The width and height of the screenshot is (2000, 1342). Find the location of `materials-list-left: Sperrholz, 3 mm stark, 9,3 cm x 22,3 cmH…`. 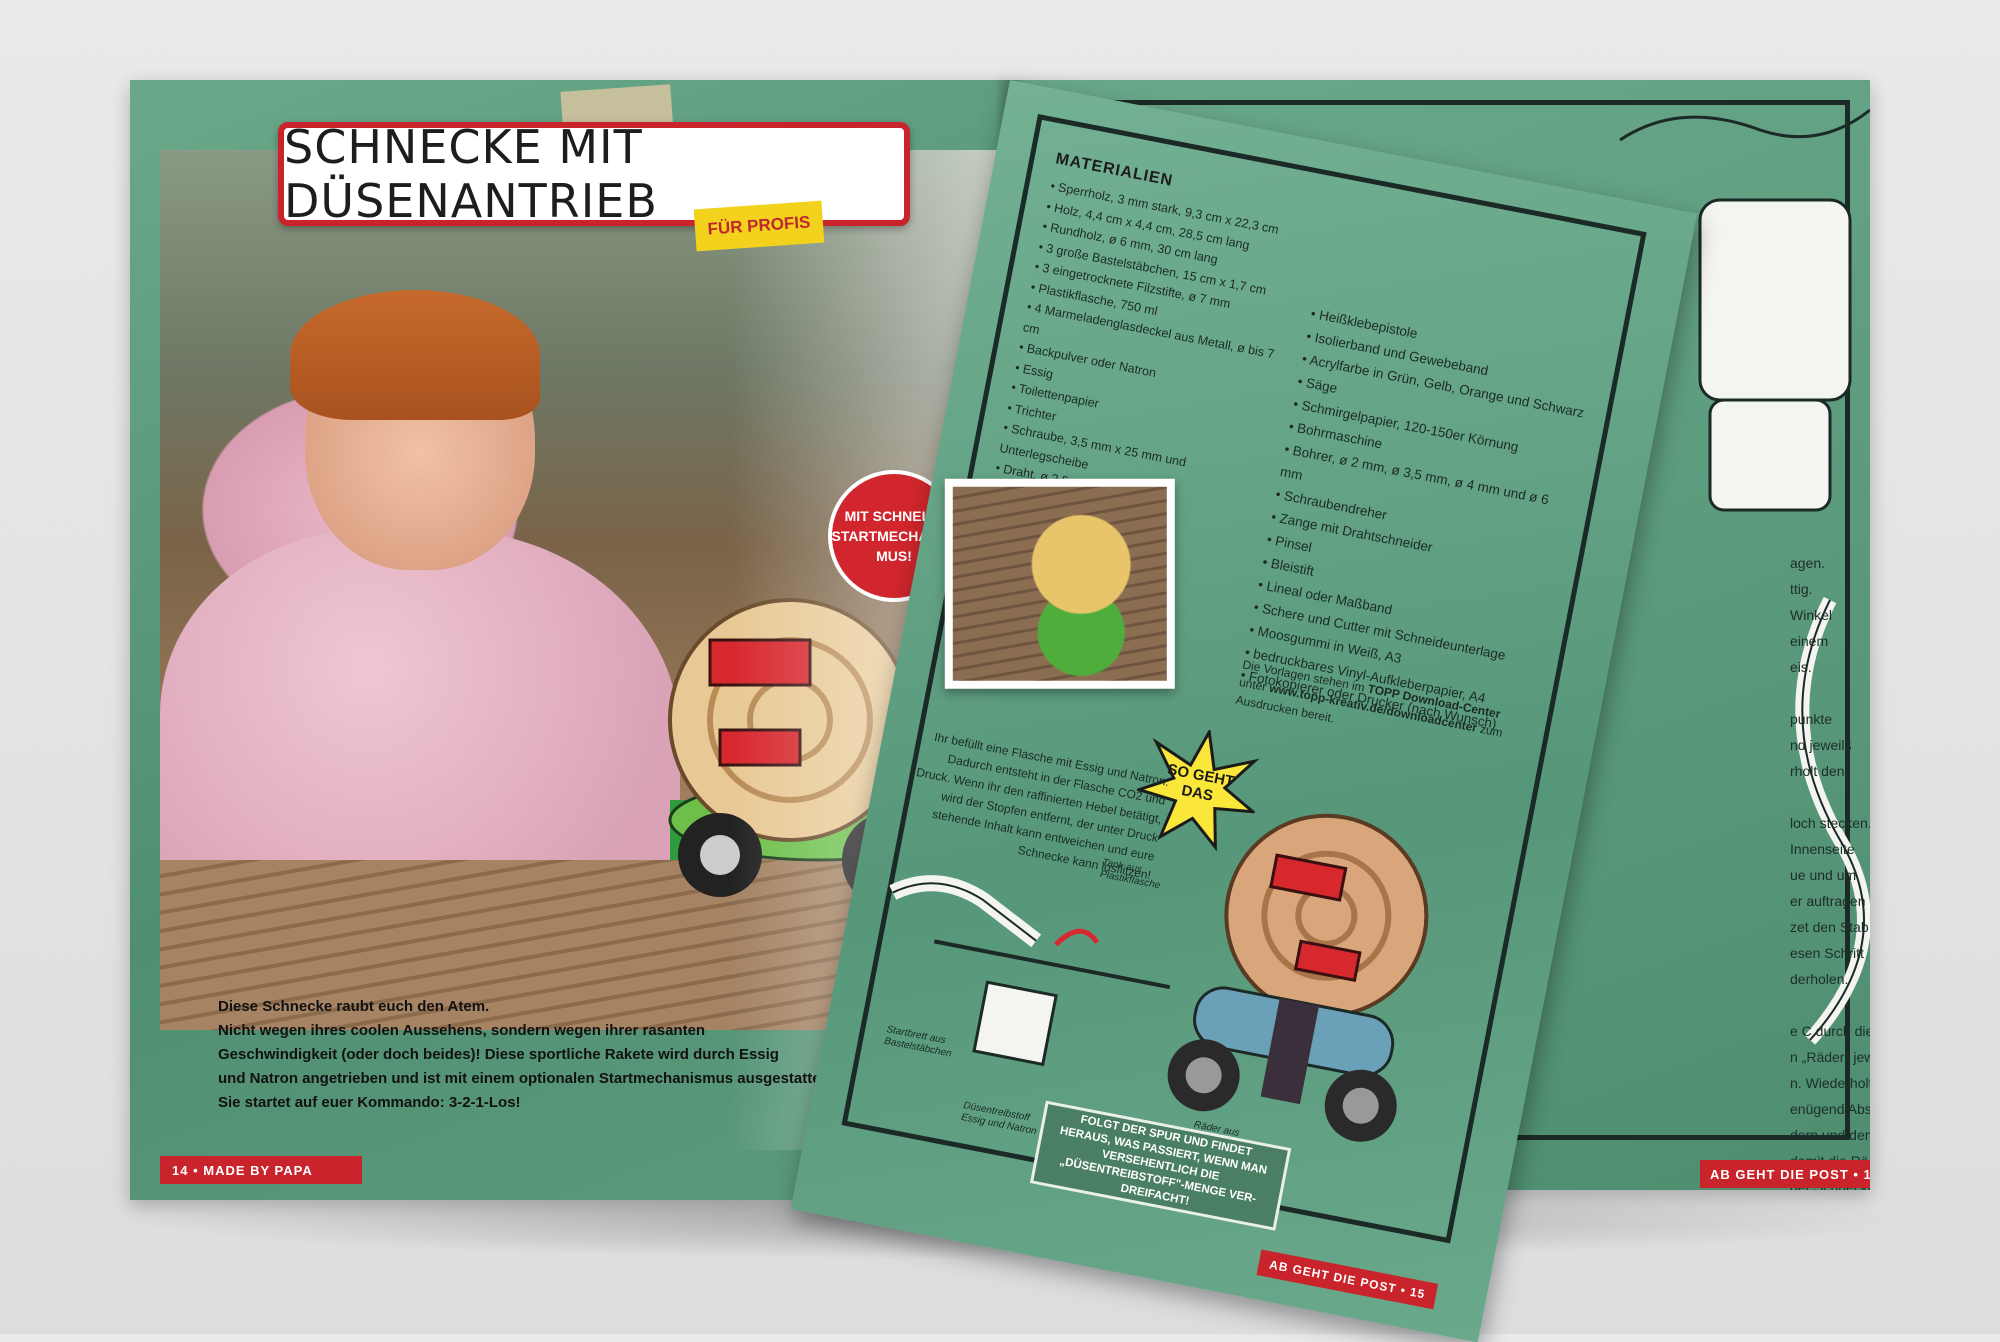

materials-list-left: Sperrholz, 3 mm stark, 9,3 cm x 22,3 cmH… is located at coordinates (1156, 352).